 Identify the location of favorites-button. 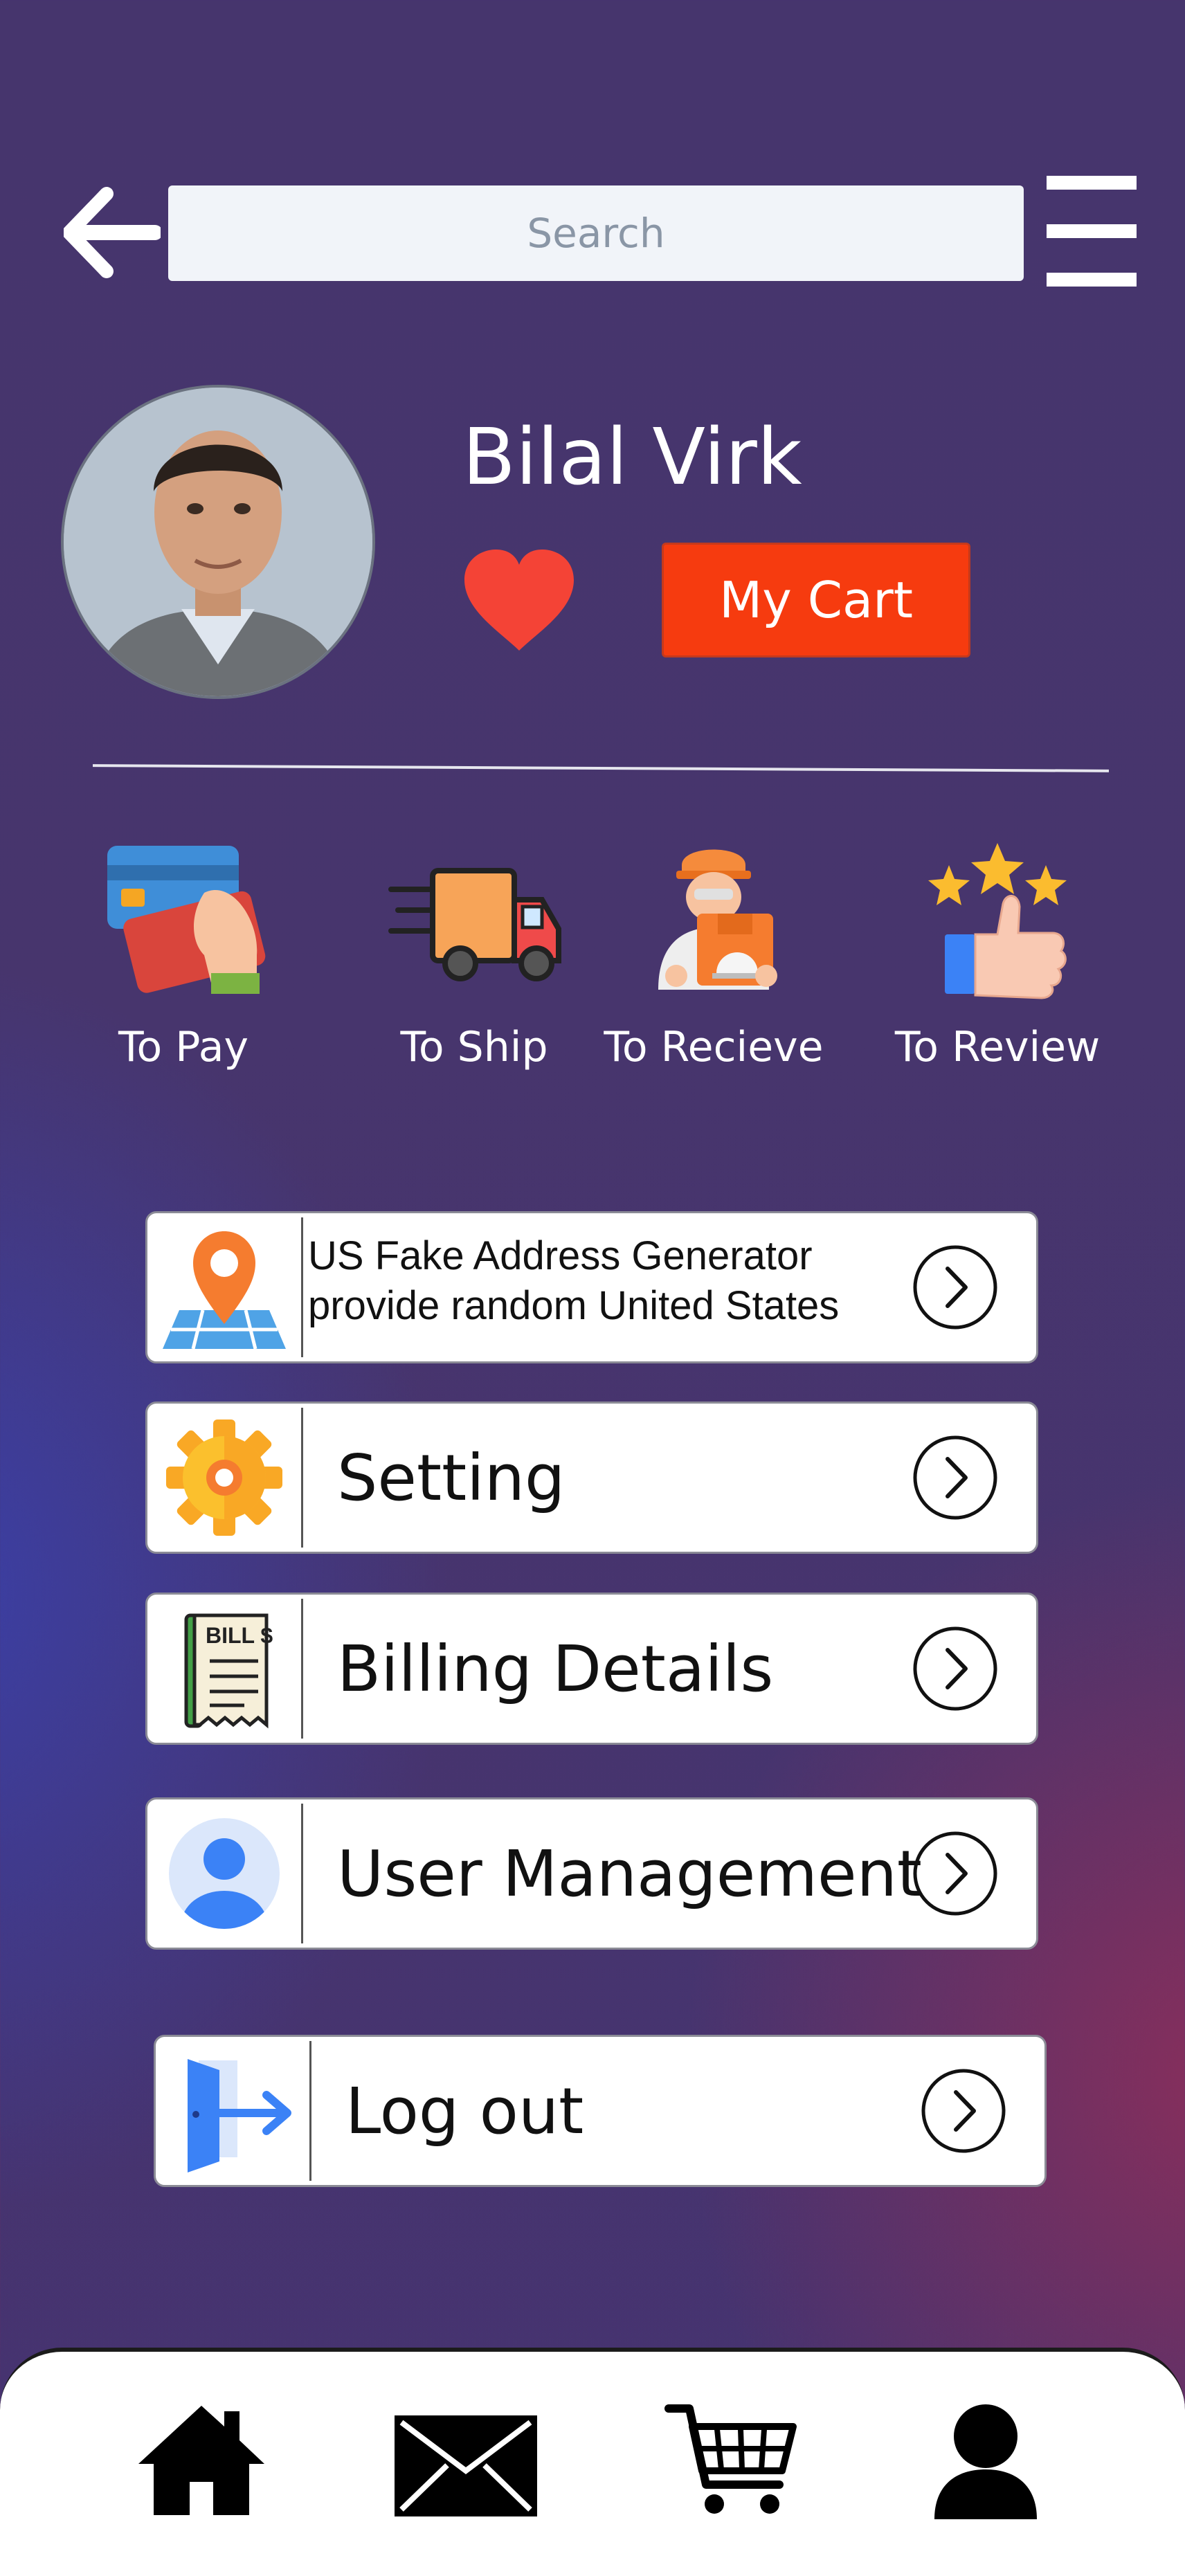
(519, 602).